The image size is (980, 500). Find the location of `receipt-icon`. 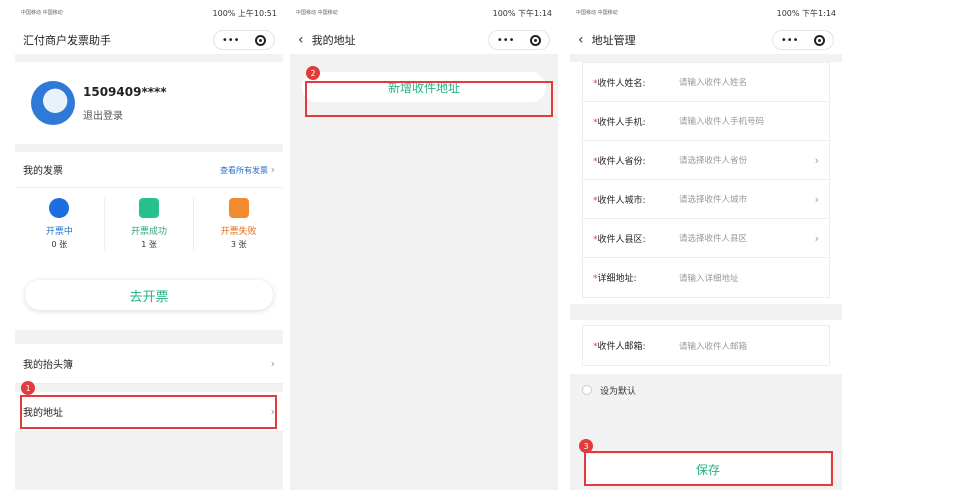

receipt-icon is located at coordinates (149, 208).